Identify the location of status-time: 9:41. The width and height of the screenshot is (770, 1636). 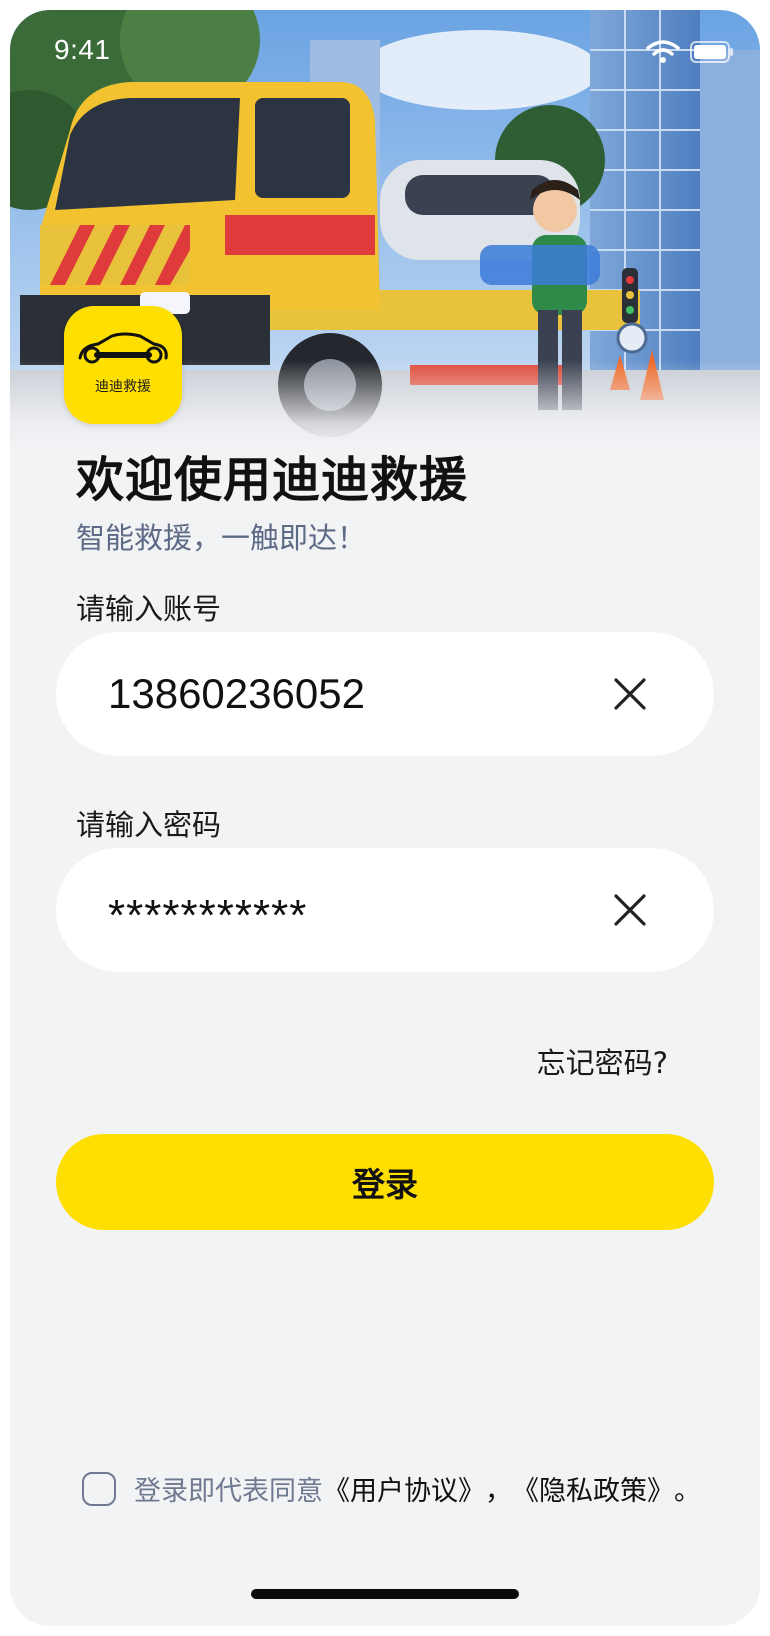
(82, 49).